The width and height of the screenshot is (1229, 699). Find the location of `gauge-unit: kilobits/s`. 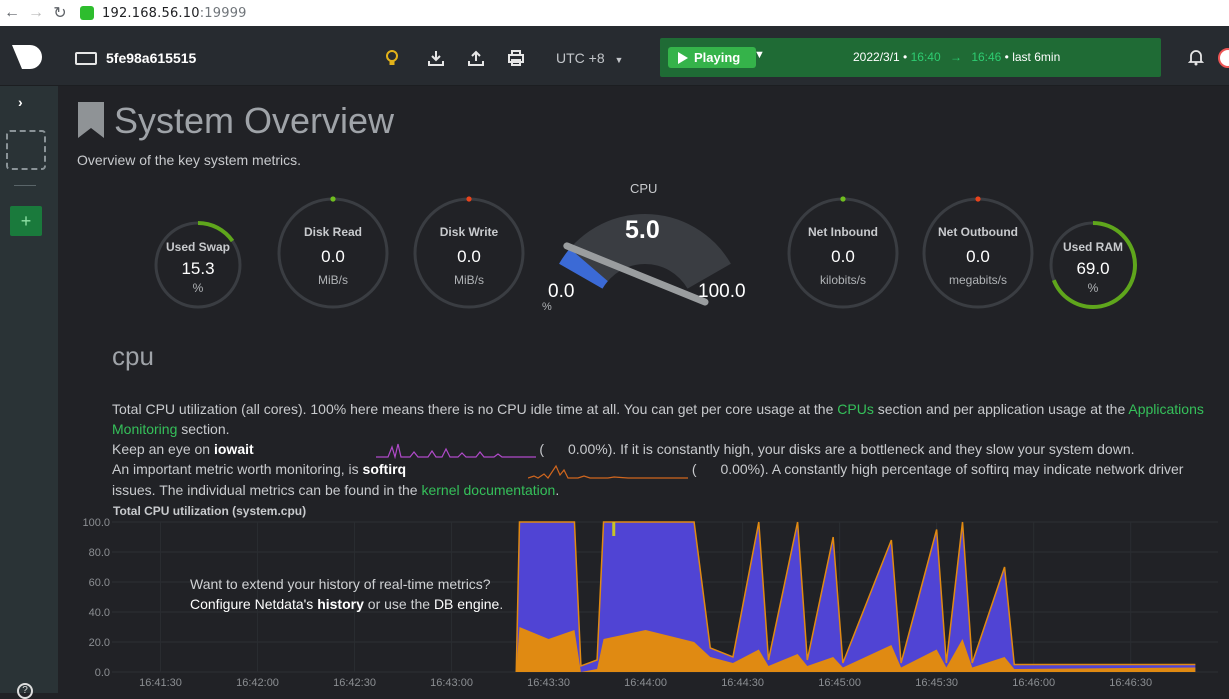

gauge-unit: kilobits/s is located at coordinates (842, 280).